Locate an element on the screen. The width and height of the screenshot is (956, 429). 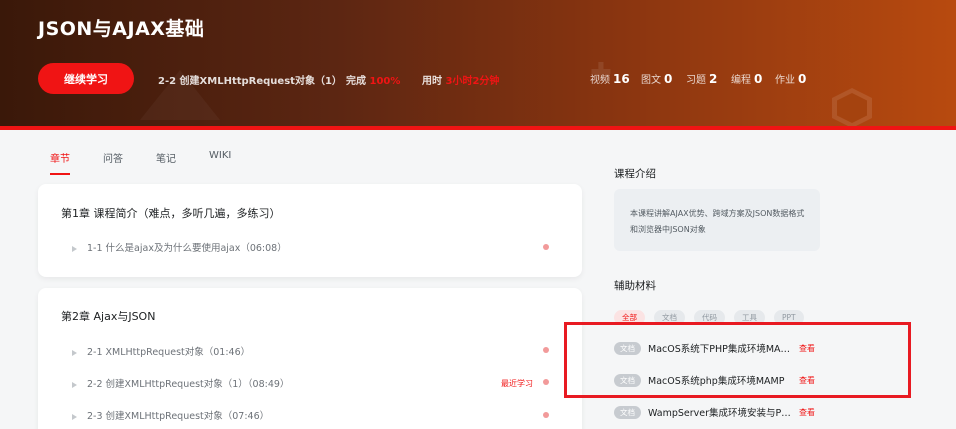
material-item: 文档 WampServer集成环境安装与PHP 查看 is located at coordinates (714, 412).